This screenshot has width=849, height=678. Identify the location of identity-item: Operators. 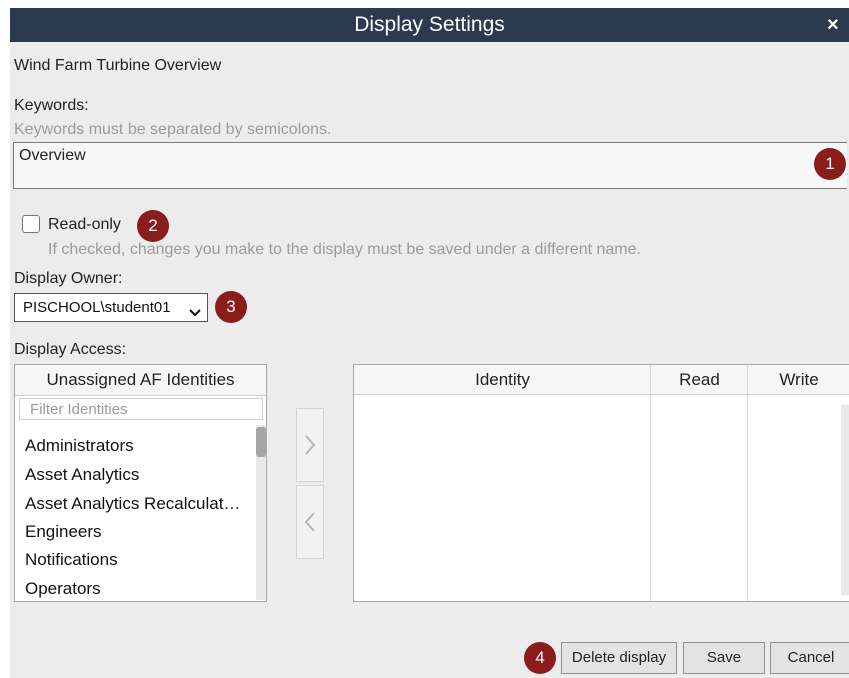
(63, 589).